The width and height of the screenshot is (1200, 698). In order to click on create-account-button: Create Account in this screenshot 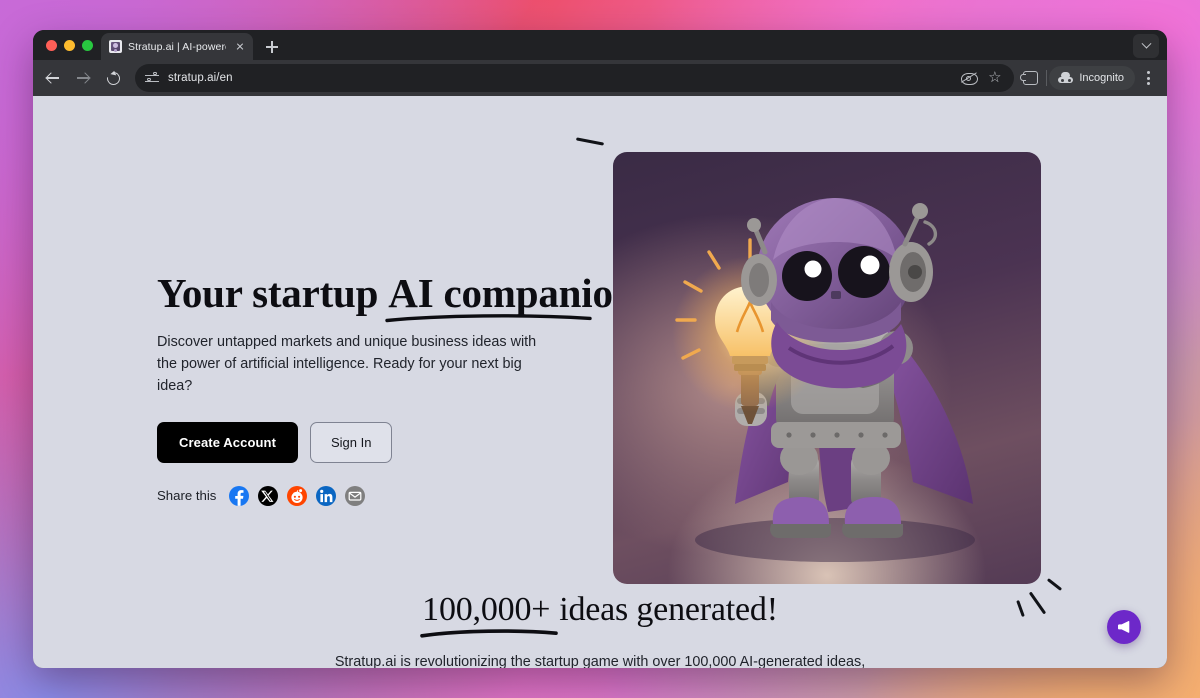, I will do `click(227, 442)`.